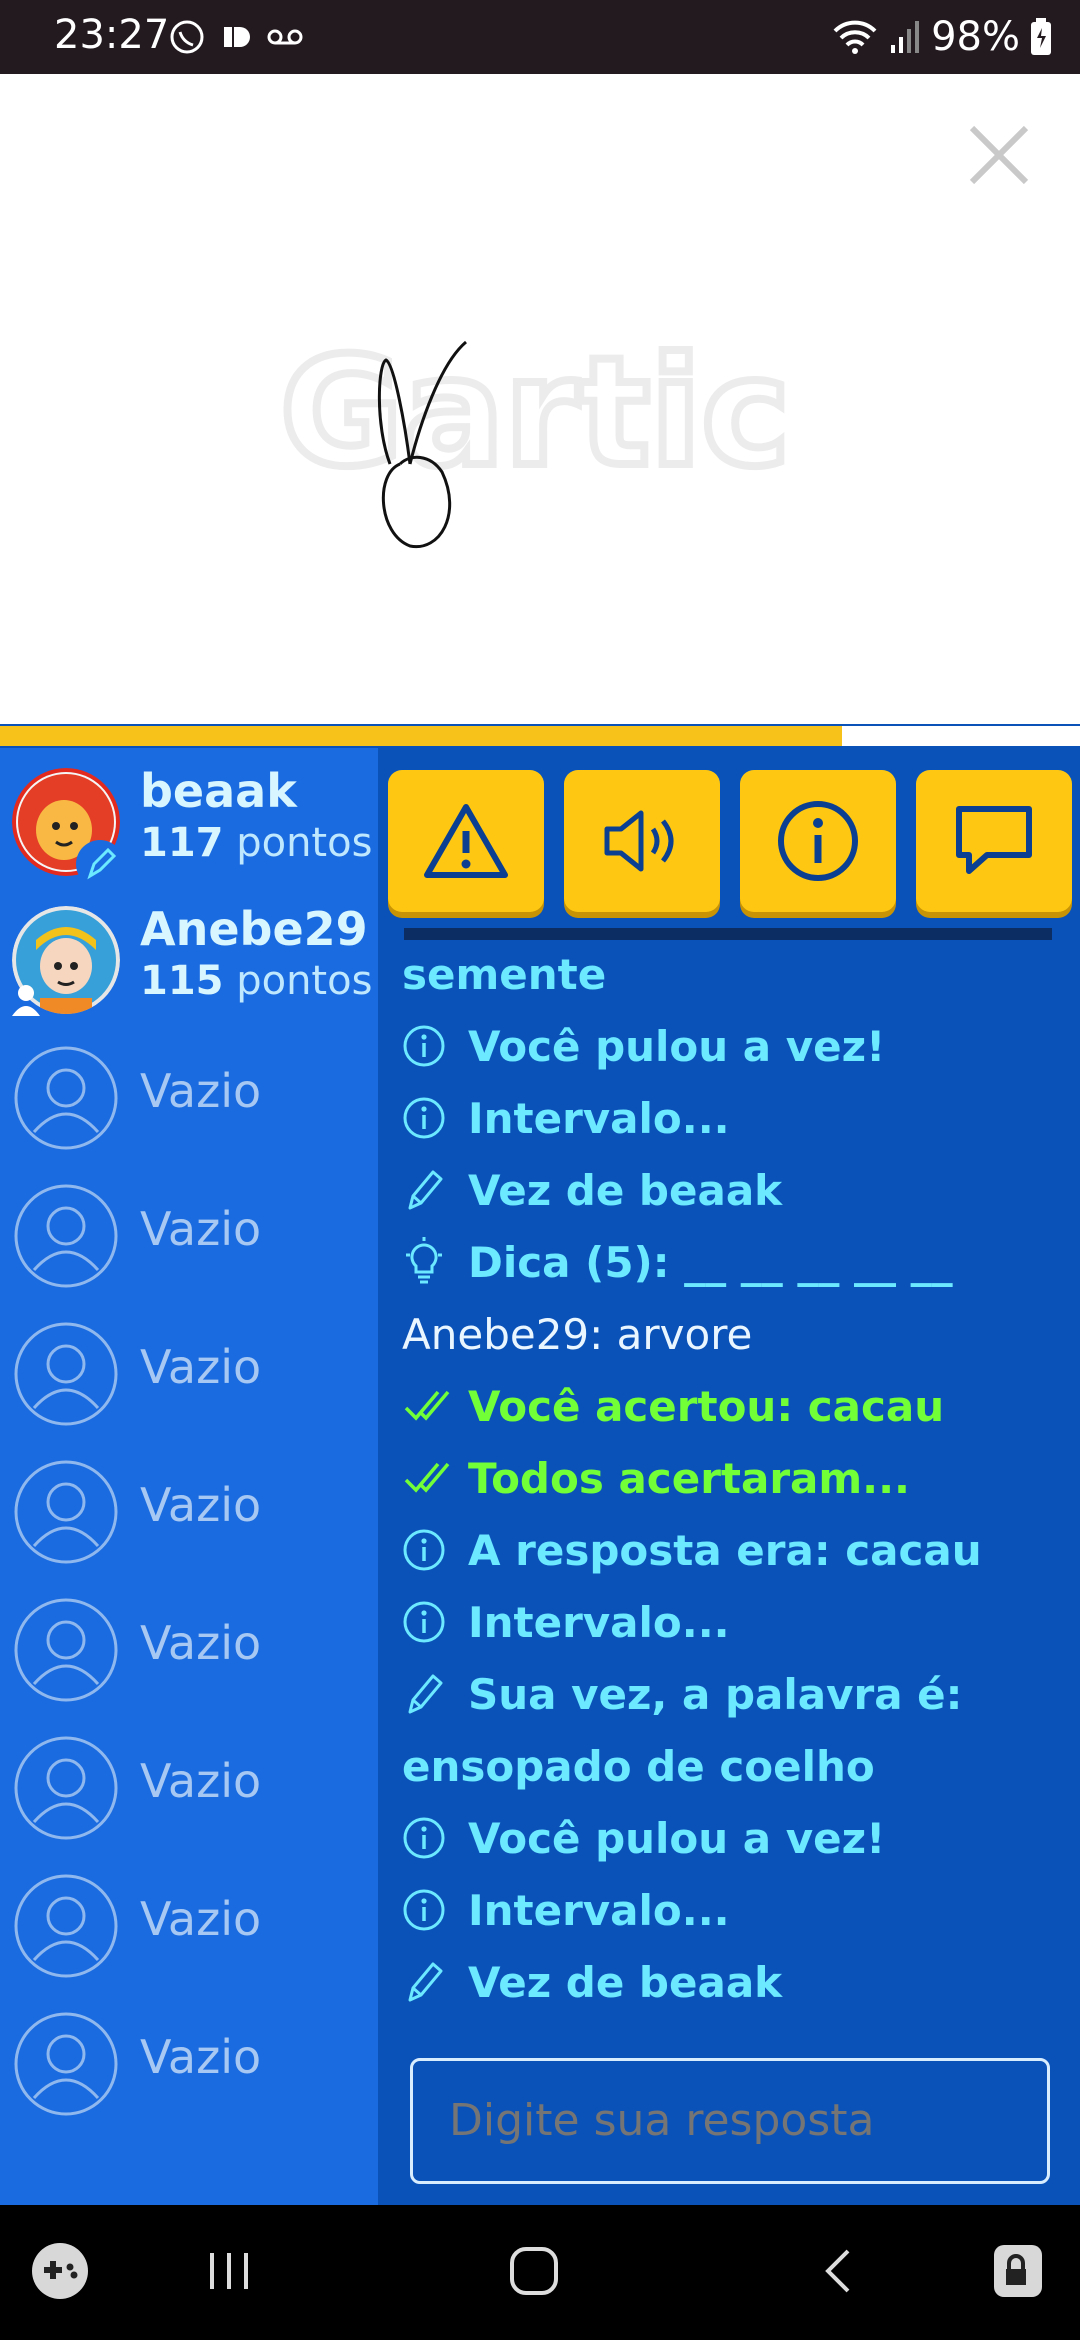 The height and width of the screenshot is (2340, 1080). I want to click on guesser-user-icon, so click(26, 1000).